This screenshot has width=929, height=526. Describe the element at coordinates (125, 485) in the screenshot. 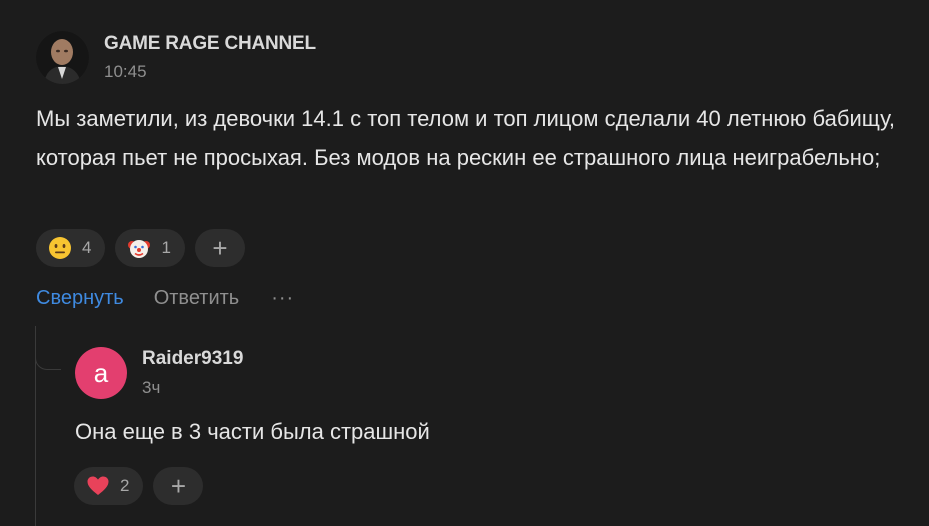

I see `reaction-count: 2` at that location.